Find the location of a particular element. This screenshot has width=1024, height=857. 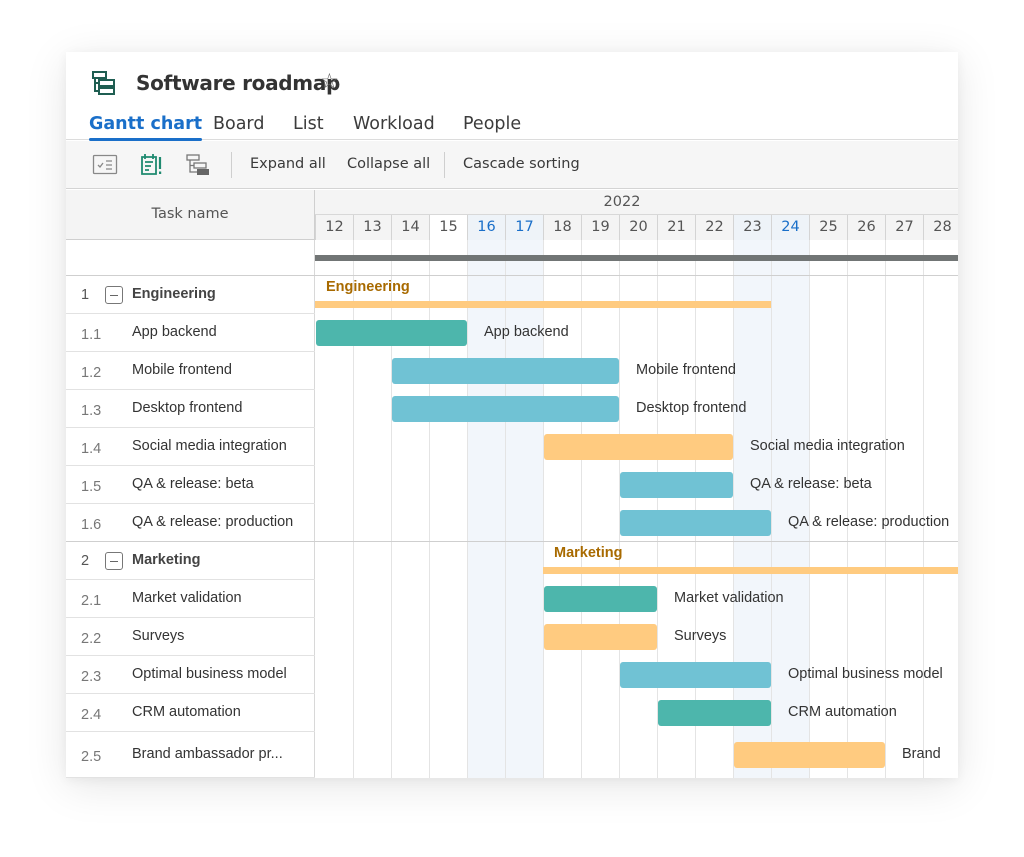

task-name: Optimal business model is located at coordinates (209, 674).